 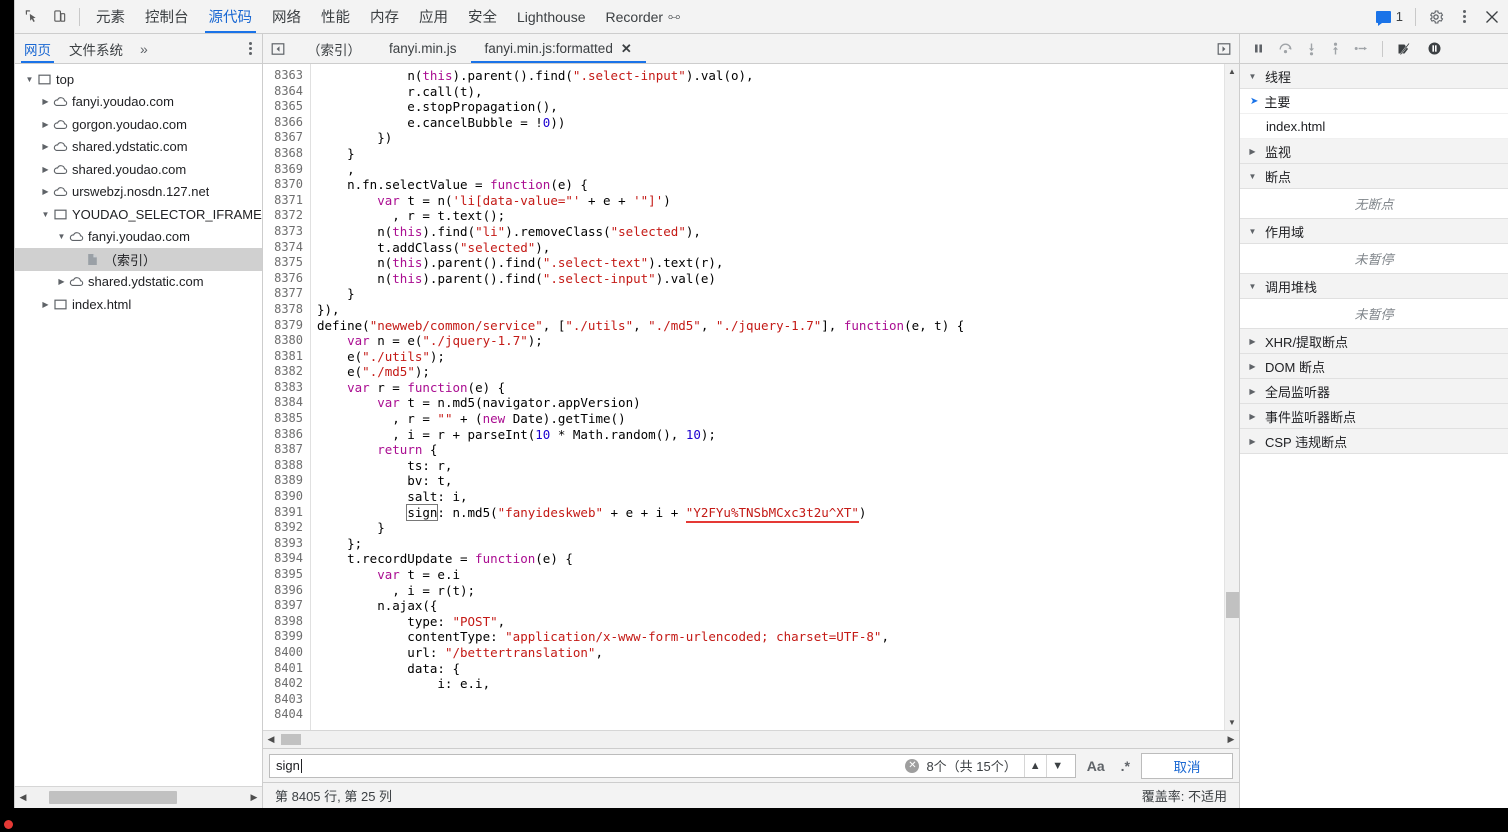 I want to click on line-number: 8394, so click(x=283, y=559).